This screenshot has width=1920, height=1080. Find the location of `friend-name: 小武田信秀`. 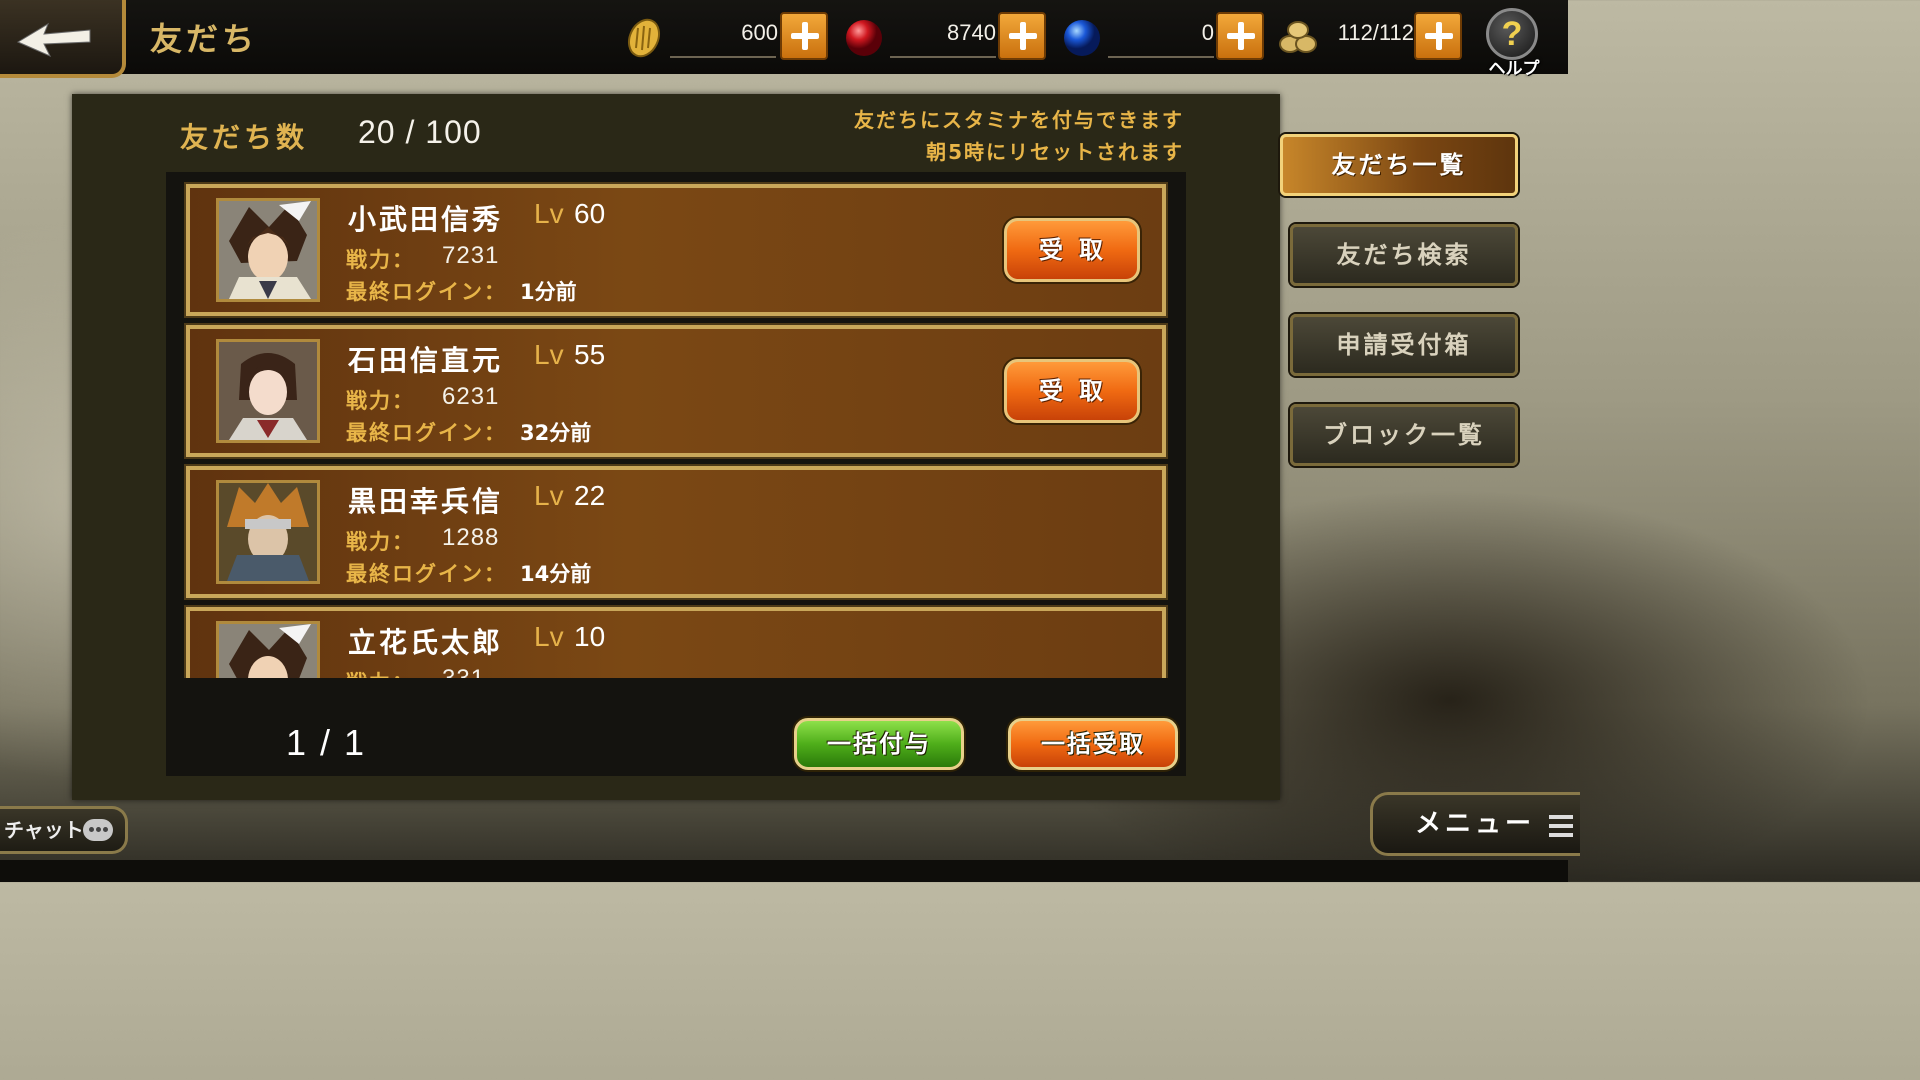

friend-name: 小武田信秀 is located at coordinates (426, 219).